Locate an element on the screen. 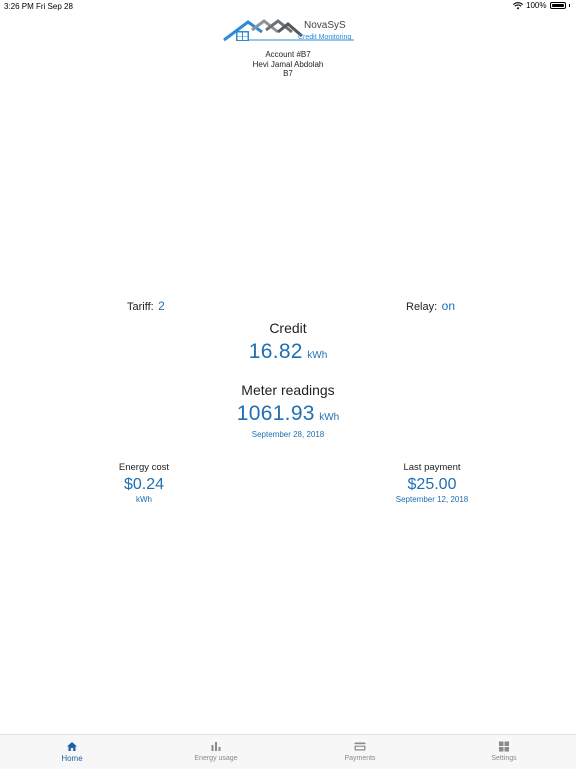  last-payment-value: $25.00 is located at coordinates (432, 484).